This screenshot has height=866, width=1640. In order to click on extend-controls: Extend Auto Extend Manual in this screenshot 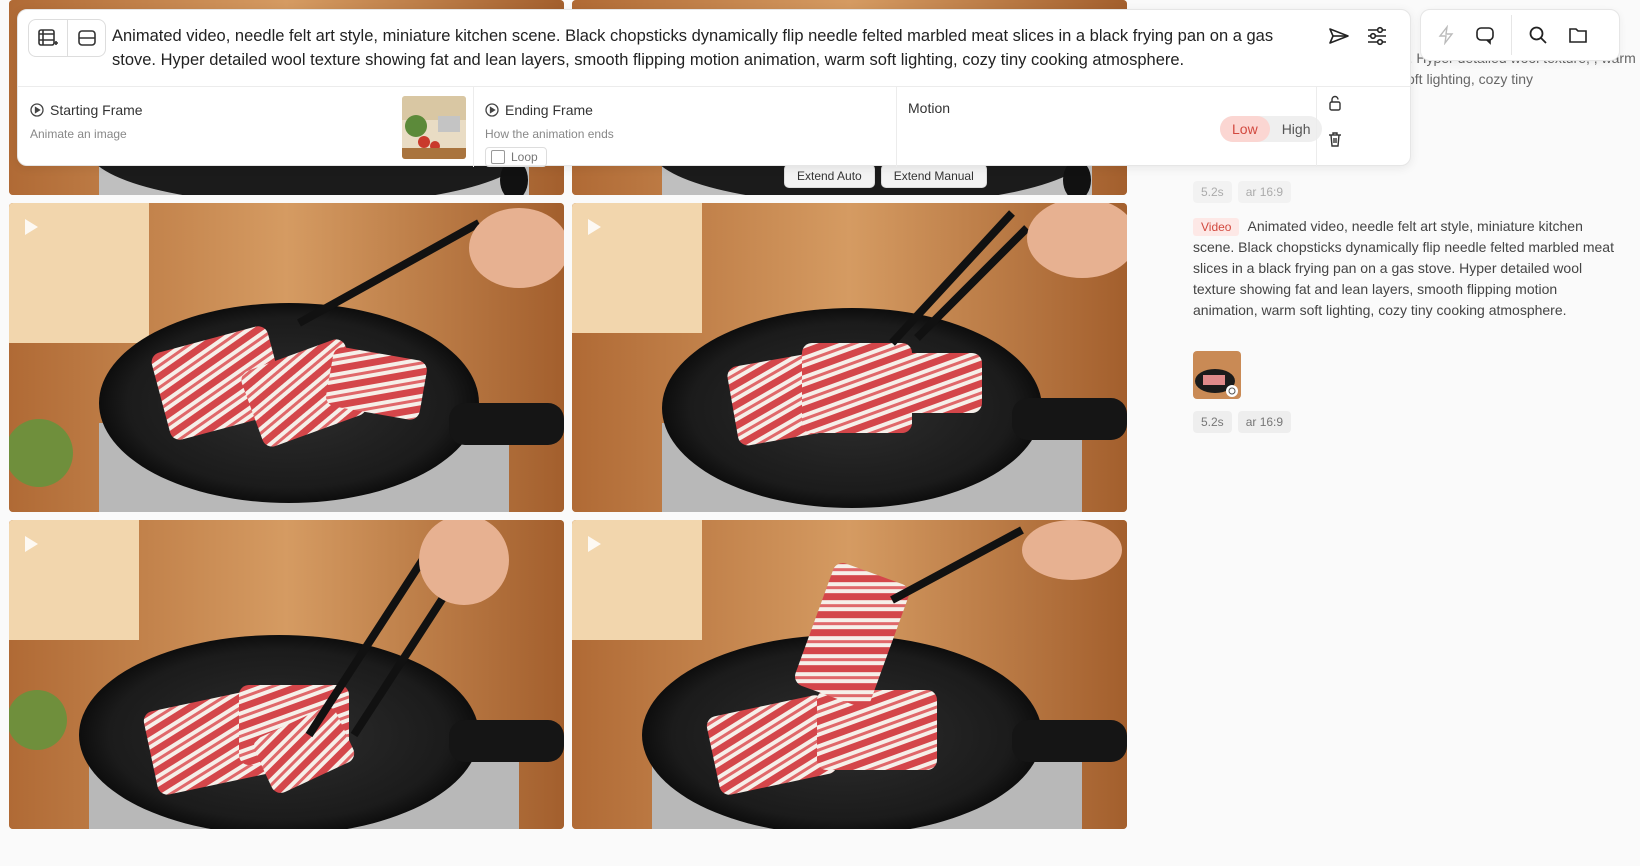, I will do `click(885, 176)`.